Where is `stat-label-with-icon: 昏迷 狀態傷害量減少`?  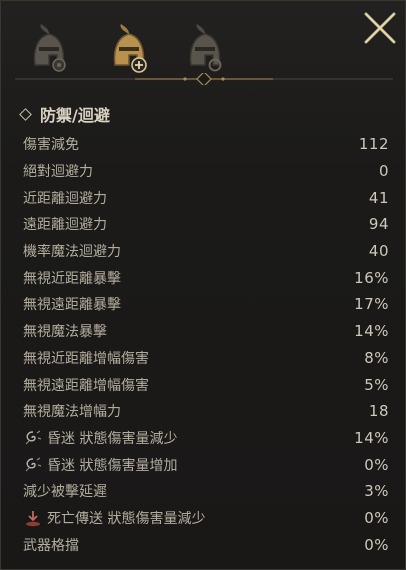 stat-label-with-icon: 昏迷 狀態傷害量減少 is located at coordinates (100, 438).